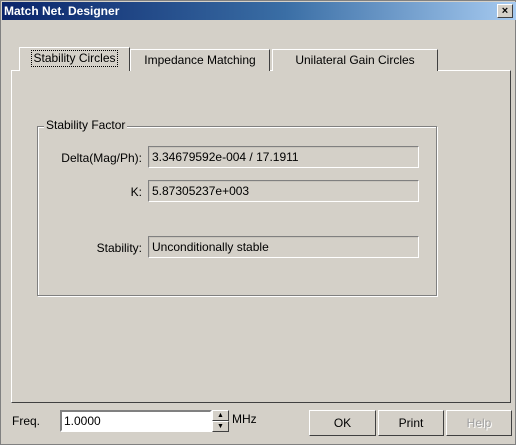 The image size is (518, 447). Describe the element at coordinates (479, 423) in the screenshot. I see `help-button: Help` at that location.